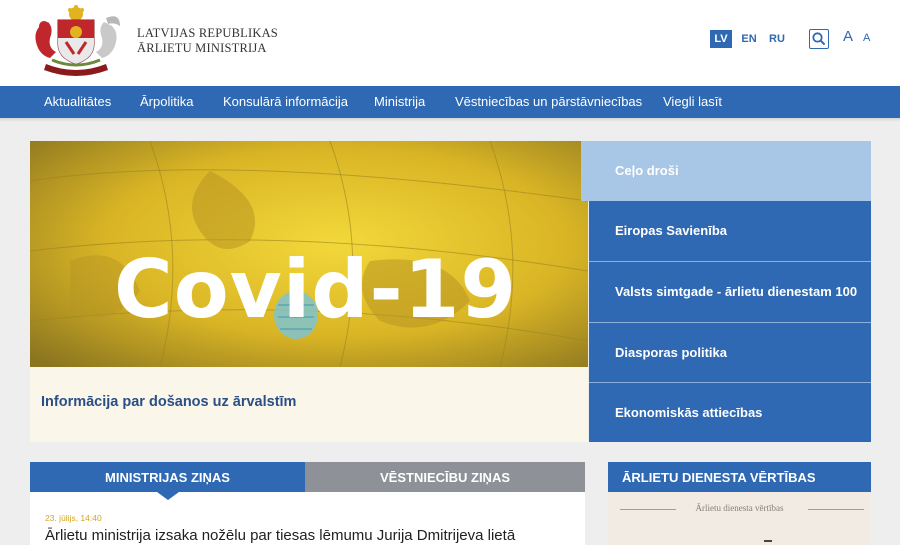 The width and height of the screenshot is (900, 545). Describe the element at coordinates (285, 101) in the screenshot. I see `nav-item-consular: Konsulārā informācija` at that location.